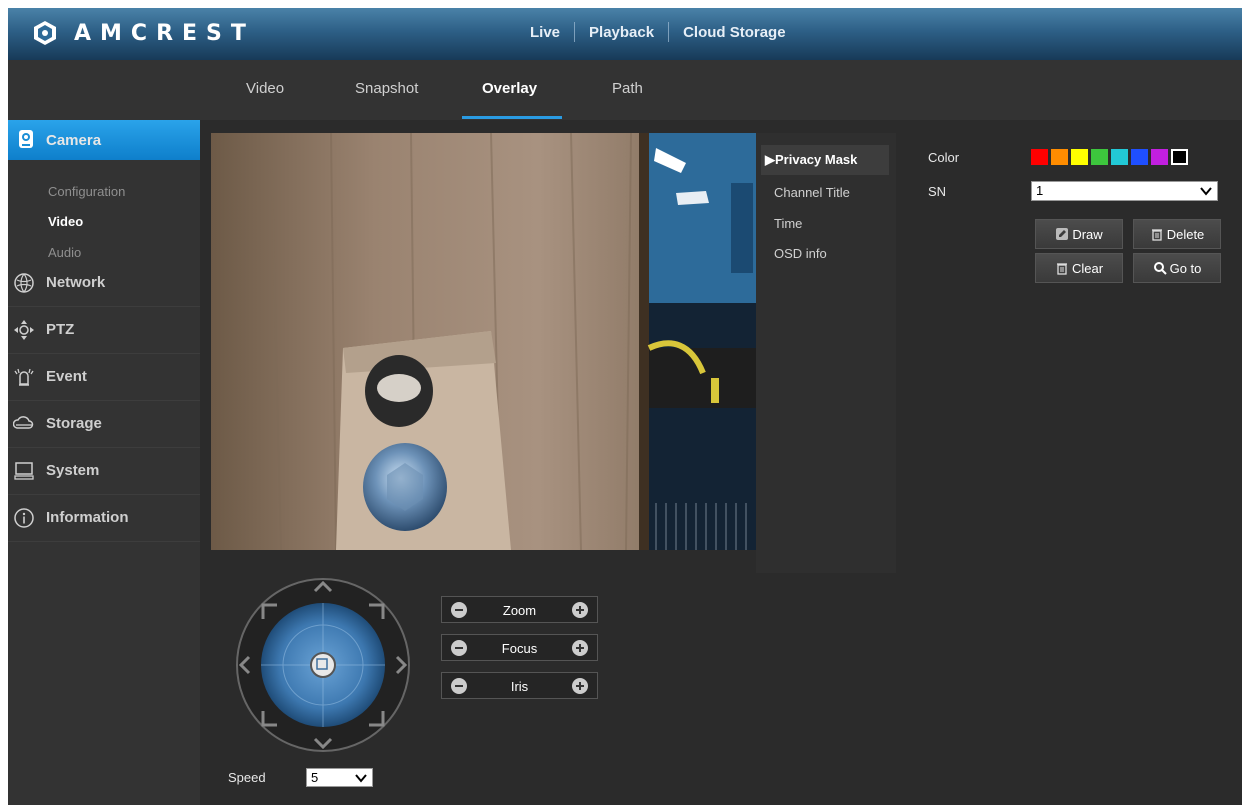  Describe the element at coordinates (580, 610) in the screenshot. I see `zoom-in-button` at that location.